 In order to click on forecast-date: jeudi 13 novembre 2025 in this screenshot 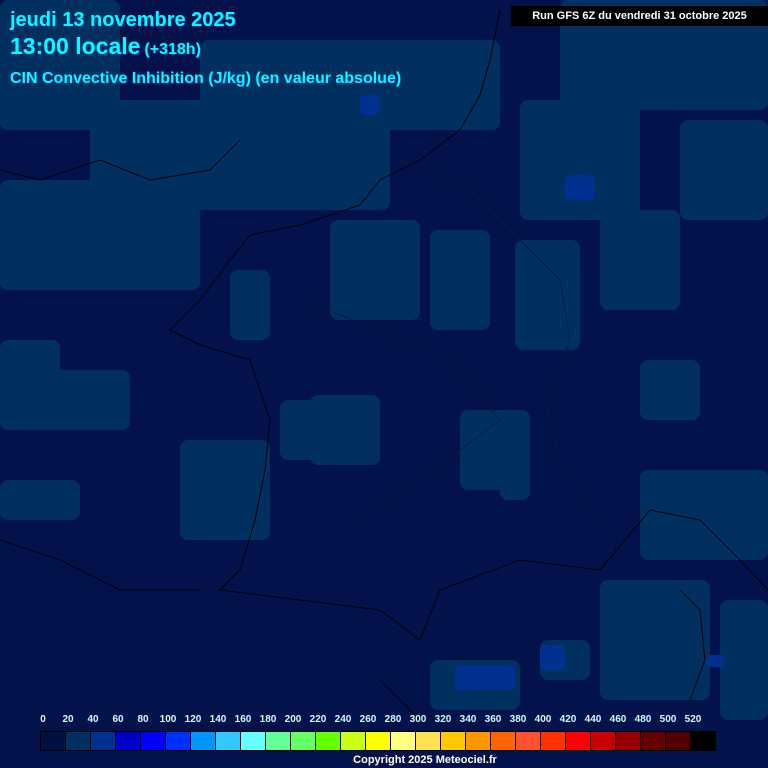, I will do `click(123, 20)`.